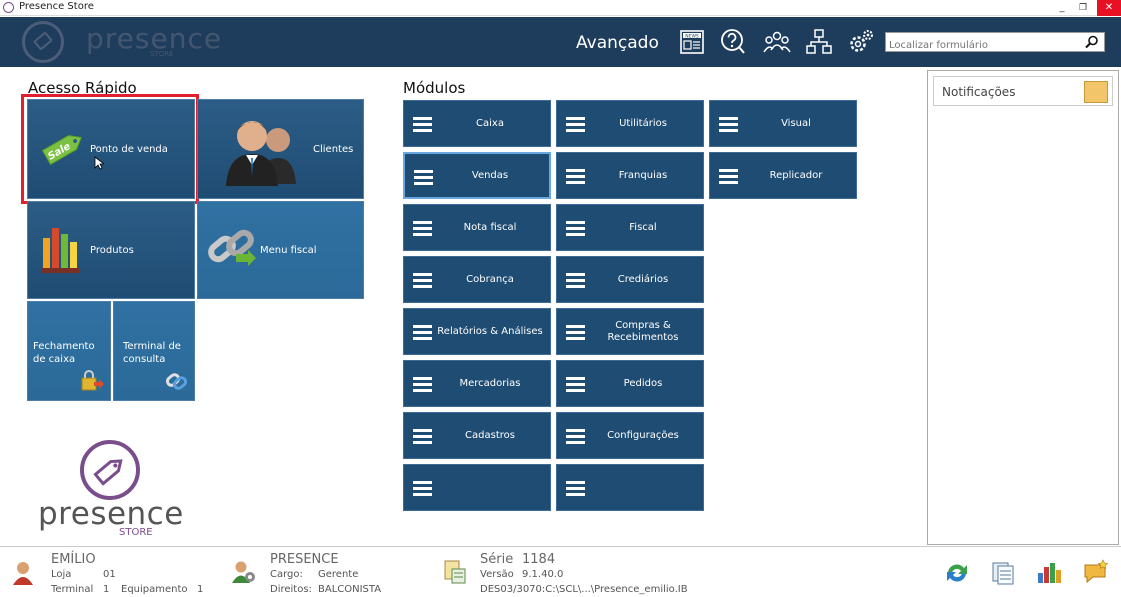 Image resolution: width=1121 pixels, height=597 pixels. I want to click on network-icon, so click(819, 42).